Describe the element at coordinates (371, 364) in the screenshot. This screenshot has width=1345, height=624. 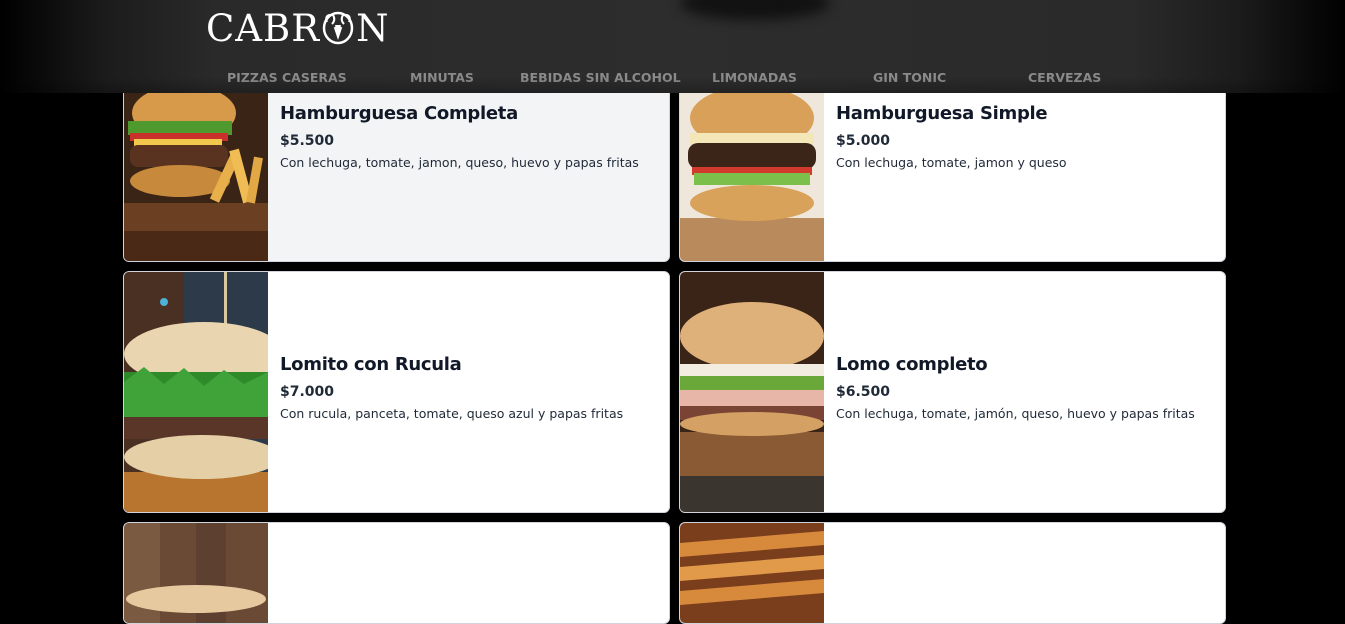
I see `menu-item-title: Lomito con Rucula` at that location.